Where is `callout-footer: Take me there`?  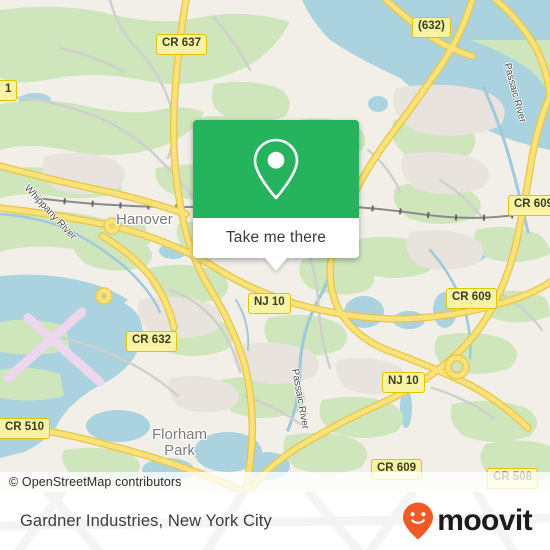
callout-footer: Take me there is located at coordinates (276, 244).